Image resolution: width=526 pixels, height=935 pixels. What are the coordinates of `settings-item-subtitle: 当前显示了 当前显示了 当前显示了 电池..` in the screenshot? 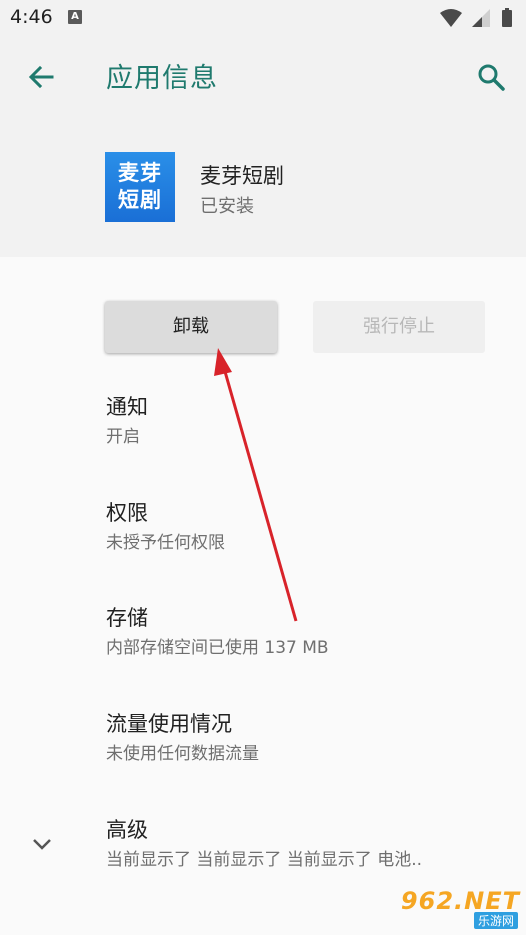 It's located at (264, 860).